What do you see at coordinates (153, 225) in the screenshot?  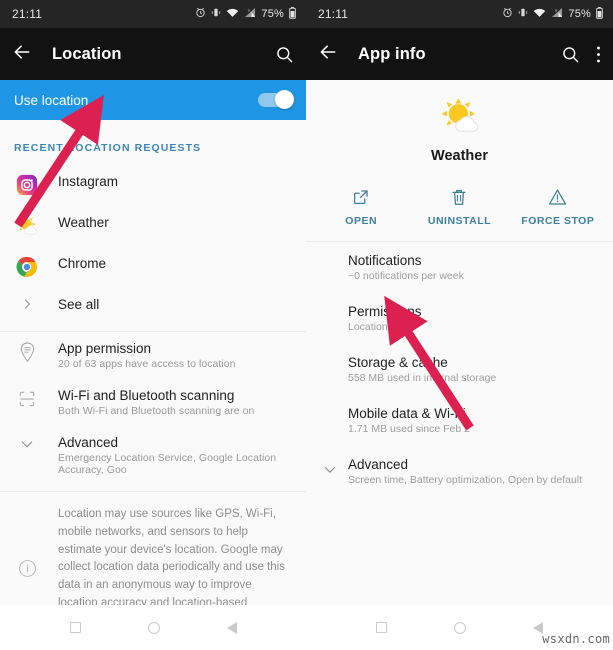 I see `list-item: Weather` at bounding box center [153, 225].